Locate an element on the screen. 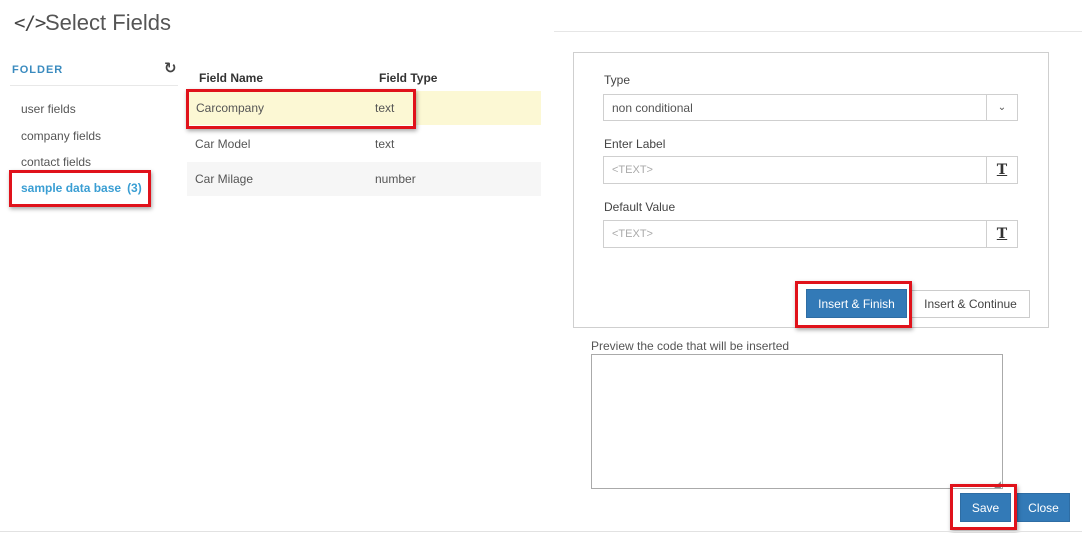 This screenshot has width=1082, height=533. highlight-save is located at coordinates (983, 507).